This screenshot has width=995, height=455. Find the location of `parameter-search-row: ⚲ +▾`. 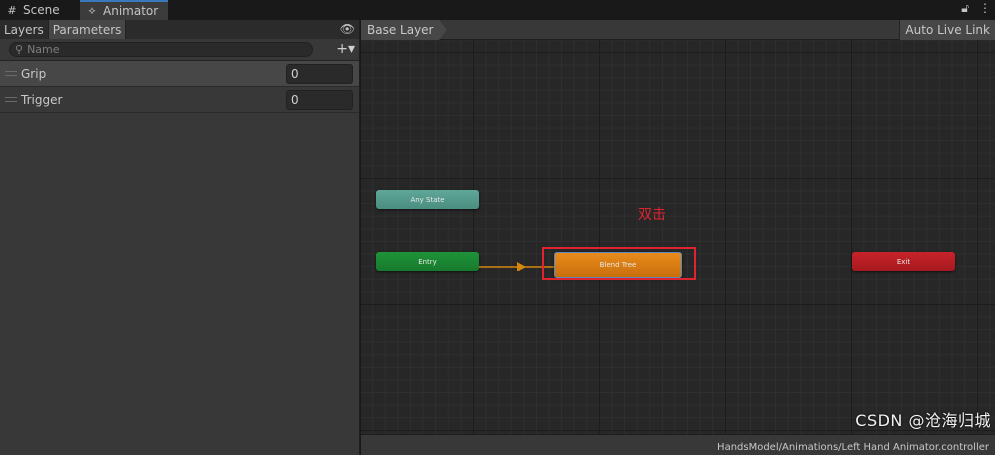

parameter-search-row: ⚲ +▾ is located at coordinates (179, 50).